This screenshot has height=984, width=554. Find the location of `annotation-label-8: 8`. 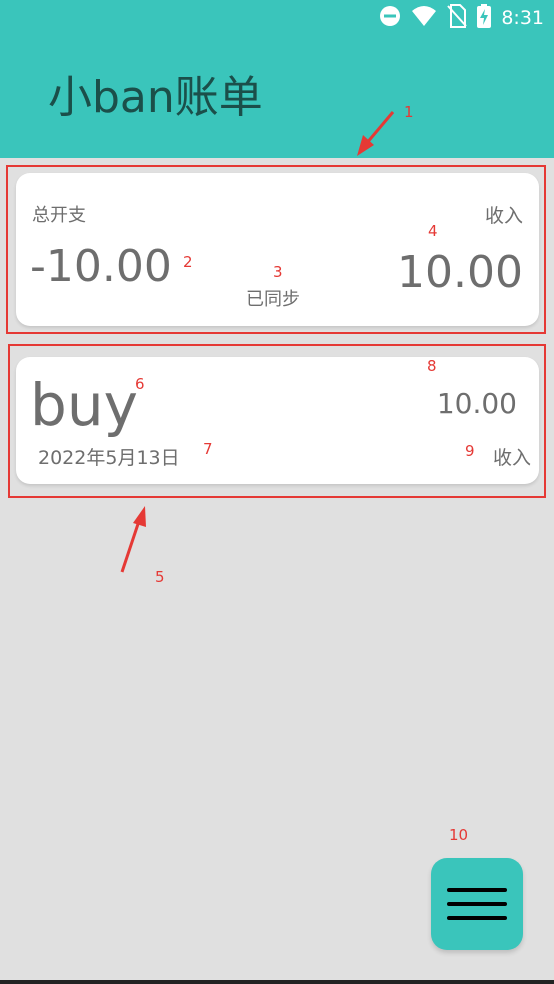

annotation-label-8: 8 is located at coordinates (432, 366).